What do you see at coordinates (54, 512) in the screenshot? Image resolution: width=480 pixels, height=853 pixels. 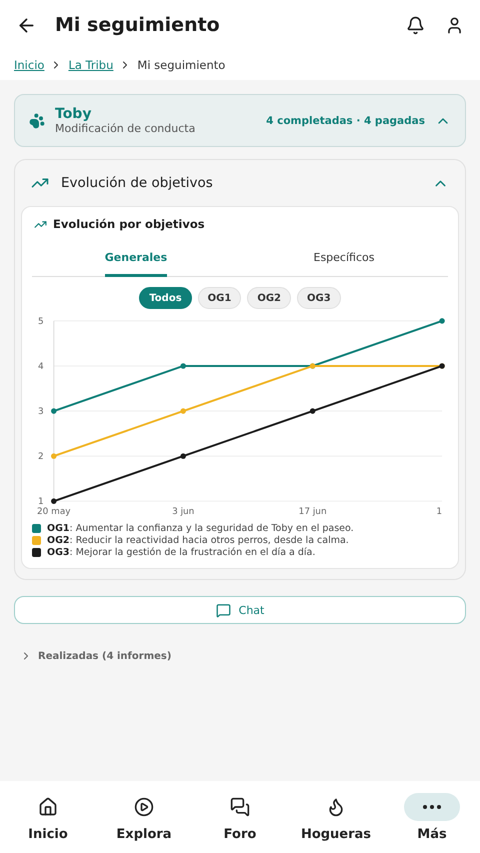 I see `axis-label: 20 may` at bounding box center [54, 512].